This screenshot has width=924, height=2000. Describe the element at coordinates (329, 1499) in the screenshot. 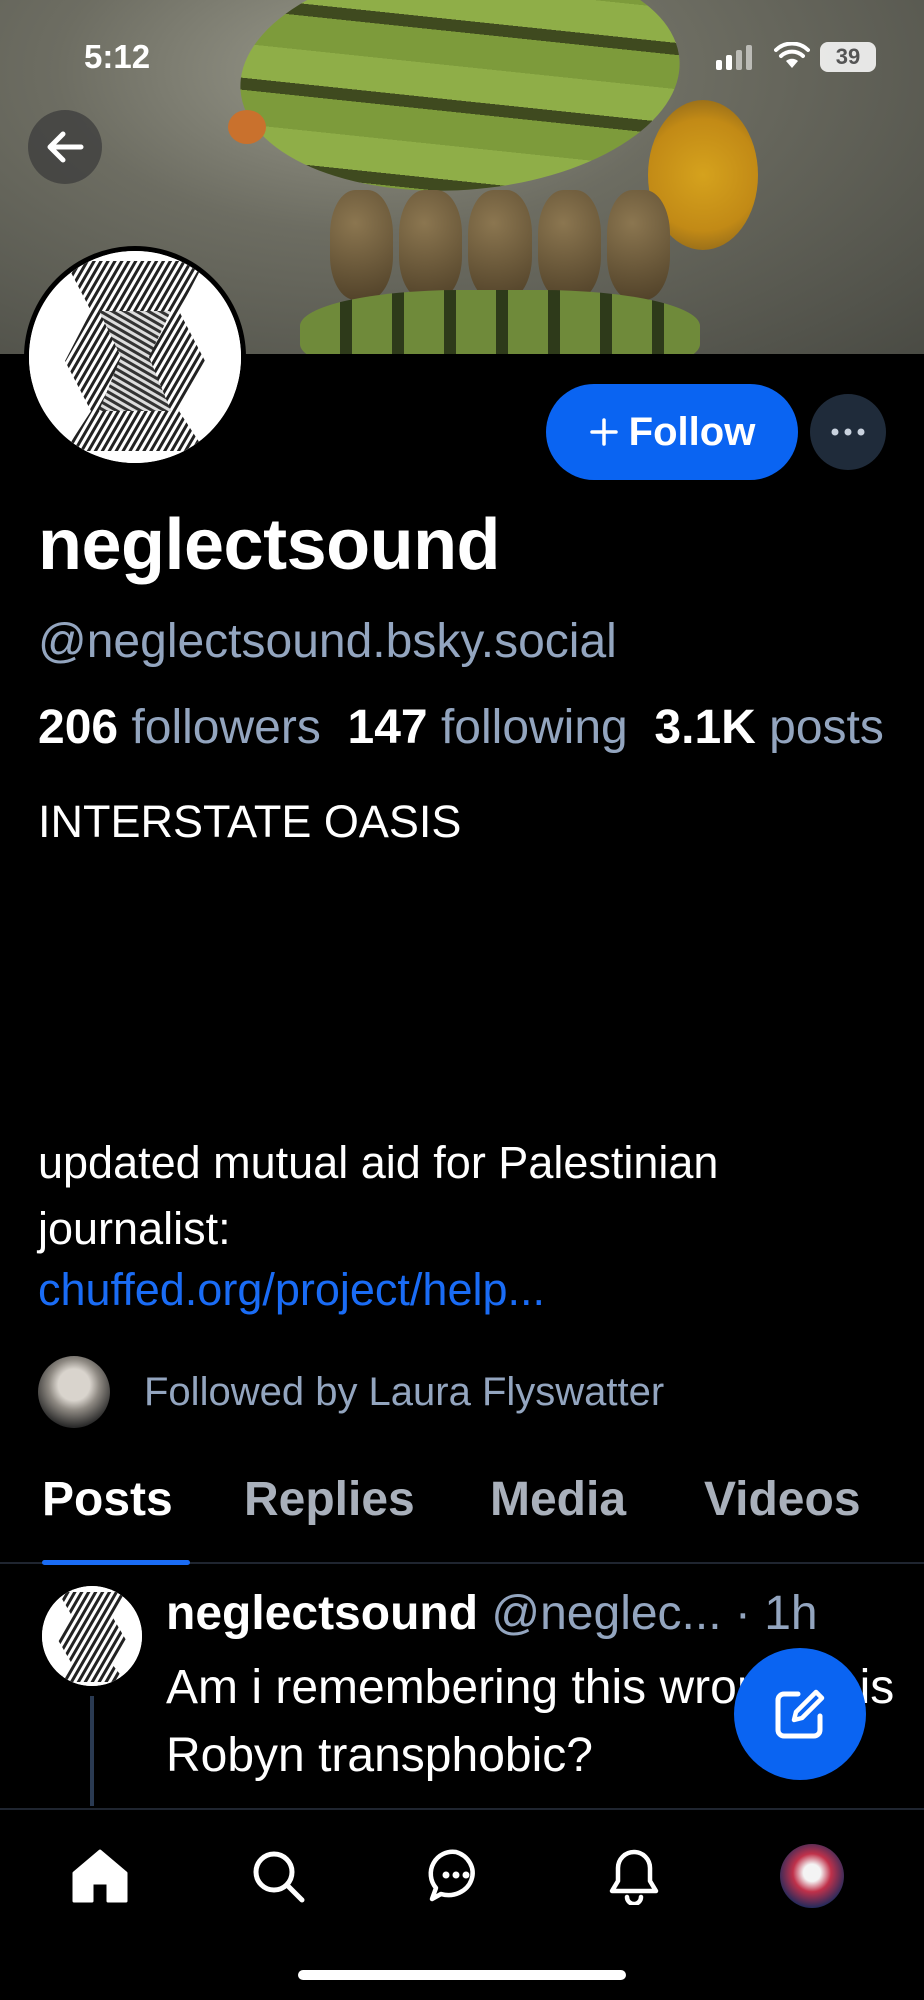

I see `tab-replies: Replies` at that location.